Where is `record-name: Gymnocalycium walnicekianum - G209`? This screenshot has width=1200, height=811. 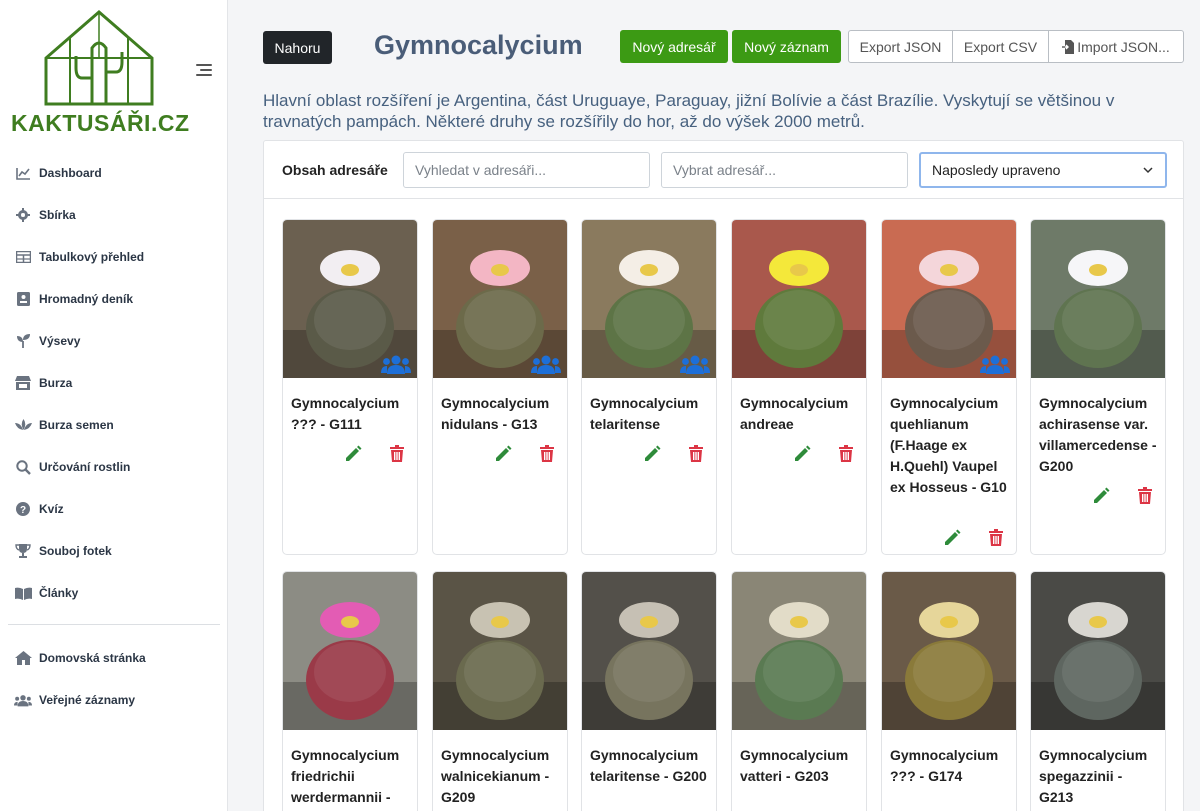
record-name: Gymnocalycium walnicekianum - G209 is located at coordinates (500, 771).